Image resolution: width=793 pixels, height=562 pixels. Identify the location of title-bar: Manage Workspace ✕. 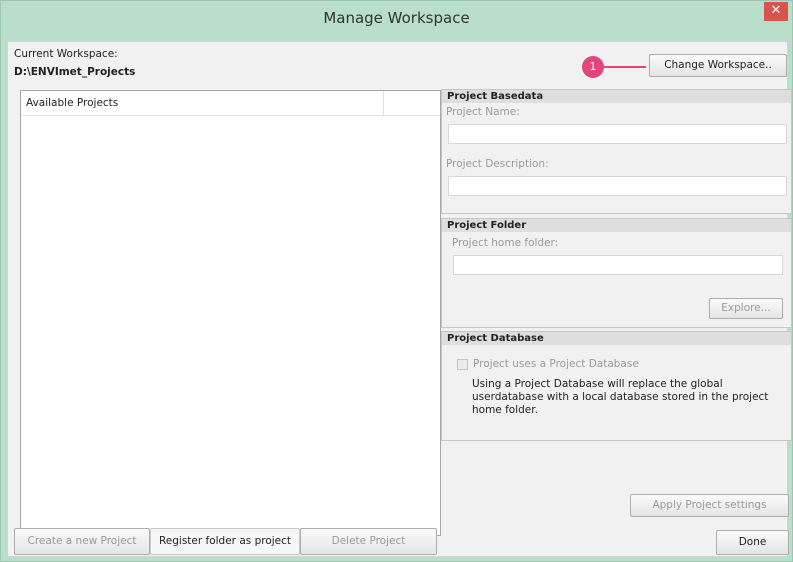
(396, 17).